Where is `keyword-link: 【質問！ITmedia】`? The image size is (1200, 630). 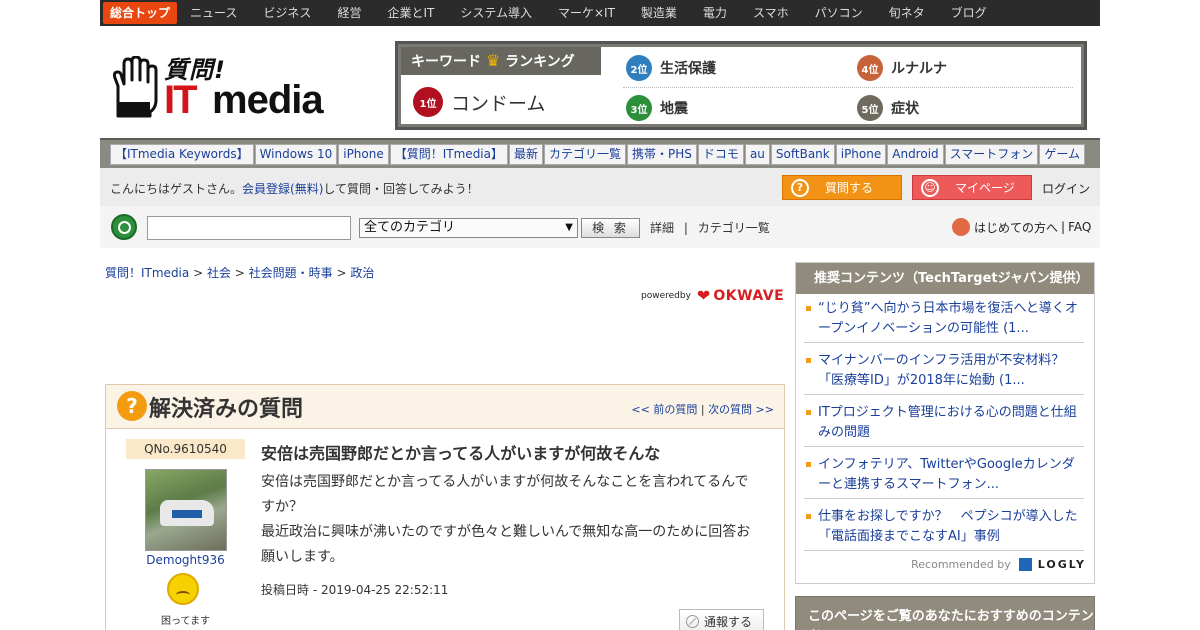 keyword-link: 【質問！ITmedia】 is located at coordinates (448, 154).